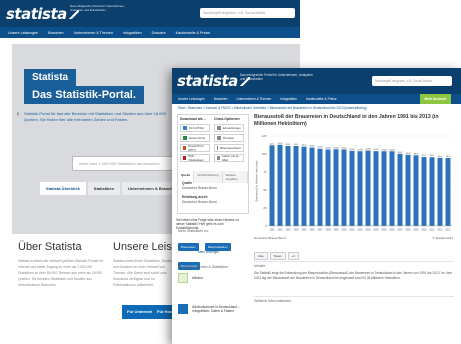  Describe the element at coordinates (229, 138) in the screenshot. I see `print-button: Drucken` at that location.